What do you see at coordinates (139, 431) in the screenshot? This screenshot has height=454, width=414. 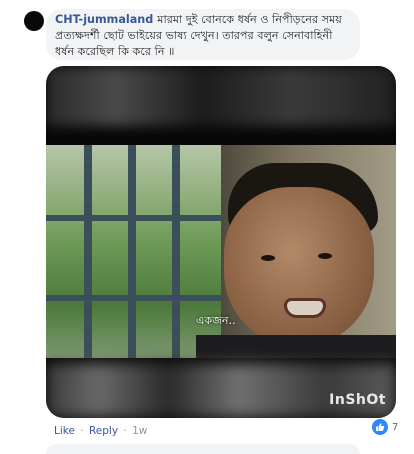 I see `comment-timestamp: 1w` at bounding box center [139, 431].